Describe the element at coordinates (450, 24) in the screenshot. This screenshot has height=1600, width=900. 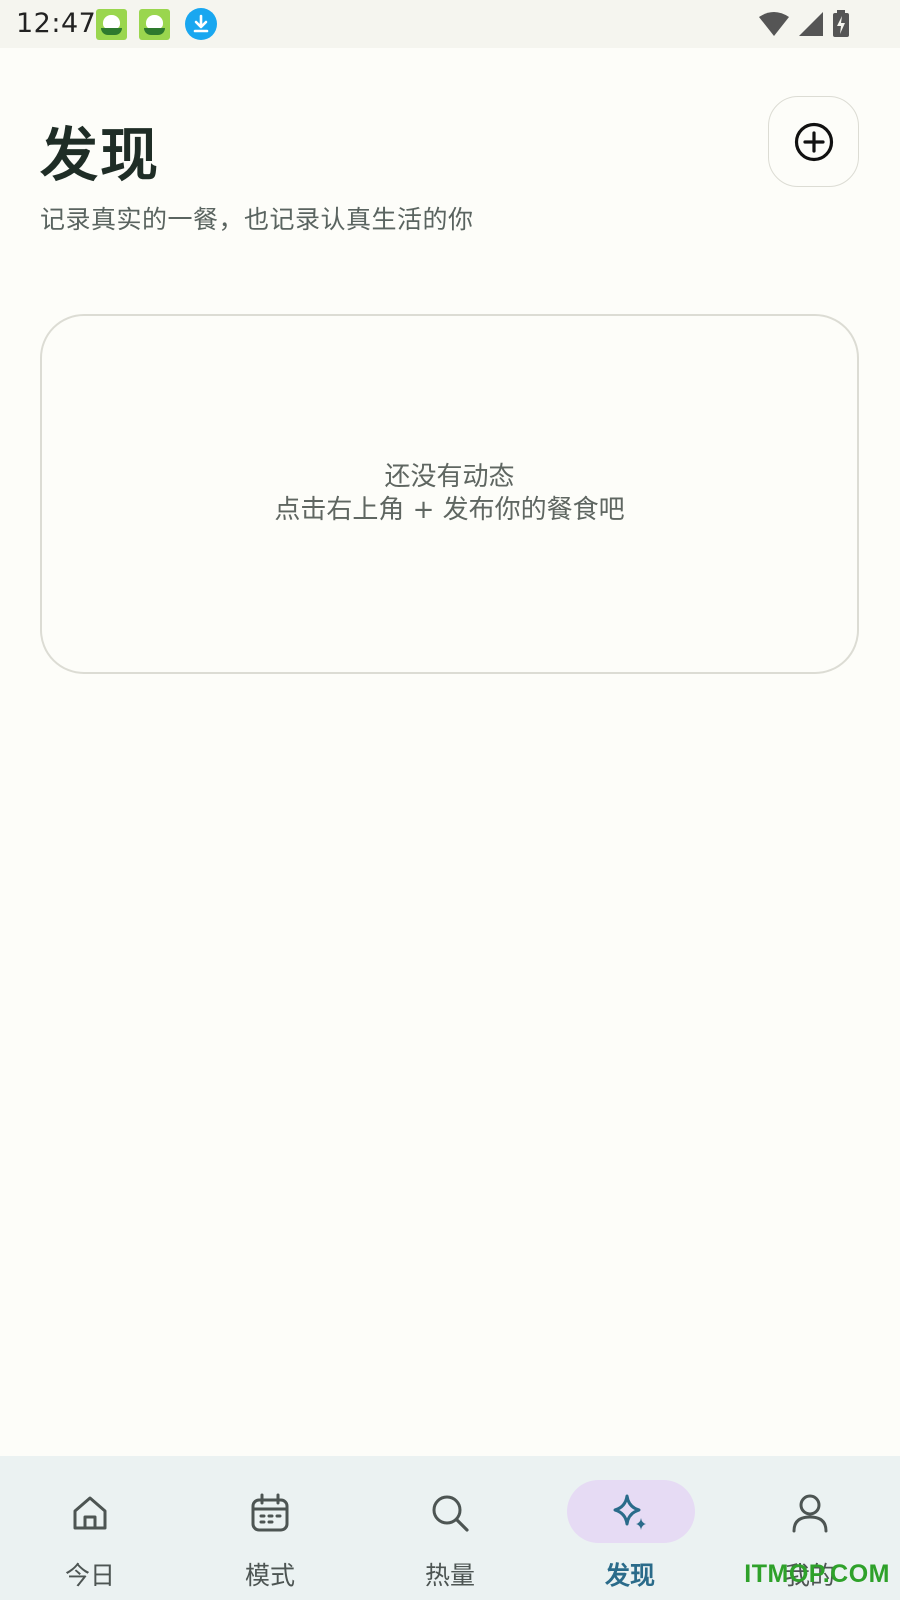
I see `status-bar: 12:47` at that location.